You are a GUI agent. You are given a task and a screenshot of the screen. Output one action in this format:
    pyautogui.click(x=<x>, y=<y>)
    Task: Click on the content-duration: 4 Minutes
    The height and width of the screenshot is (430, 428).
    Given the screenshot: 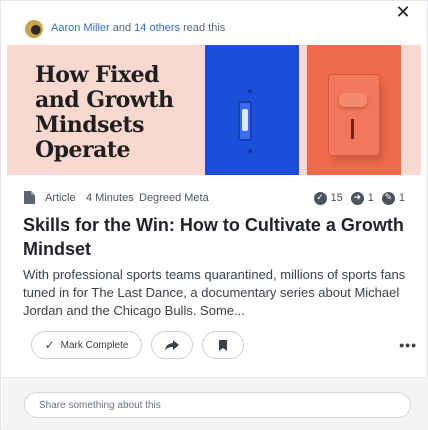 What is the action you would take?
    pyautogui.click(x=110, y=198)
    